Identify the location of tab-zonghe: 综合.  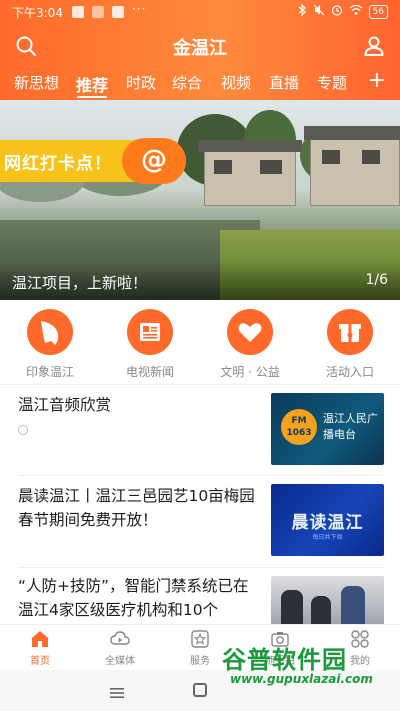
(187, 82).